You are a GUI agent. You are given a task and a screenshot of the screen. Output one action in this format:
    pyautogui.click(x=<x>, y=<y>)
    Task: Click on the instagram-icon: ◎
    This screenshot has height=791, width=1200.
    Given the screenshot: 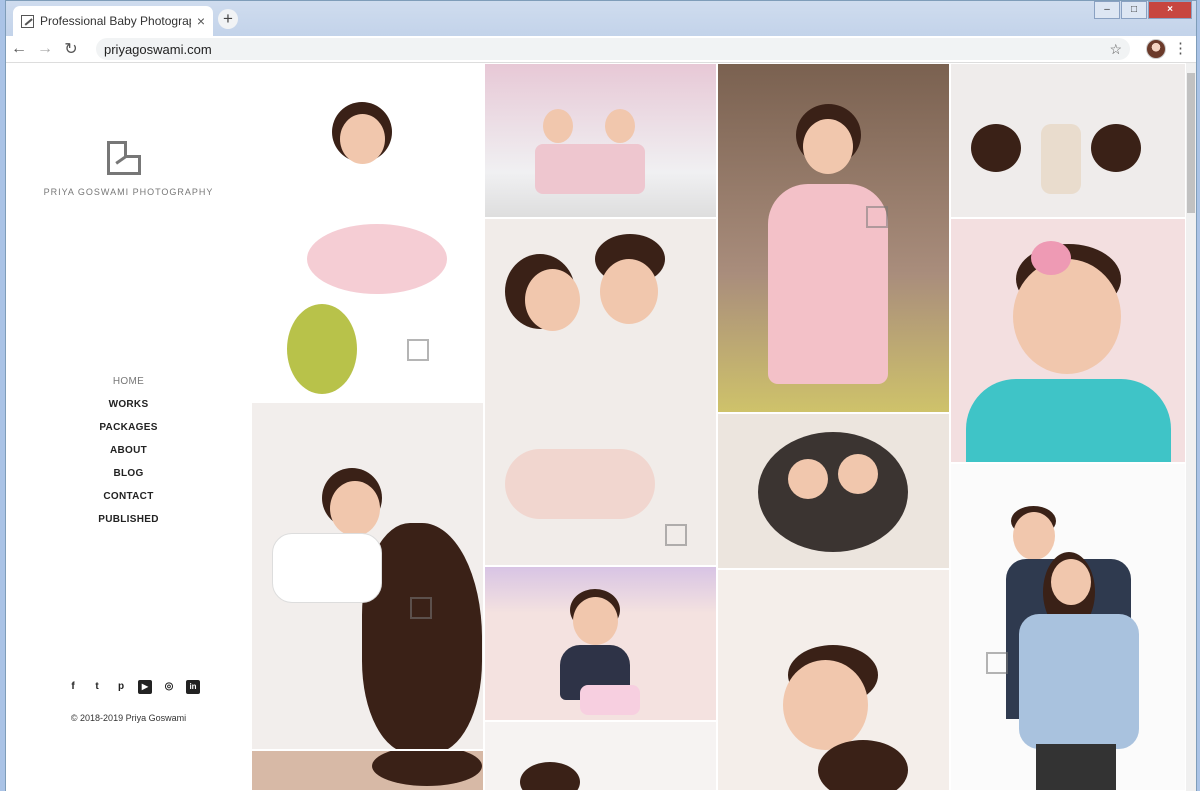 What is the action you would take?
    pyautogui.click(x=169, y=687)
    